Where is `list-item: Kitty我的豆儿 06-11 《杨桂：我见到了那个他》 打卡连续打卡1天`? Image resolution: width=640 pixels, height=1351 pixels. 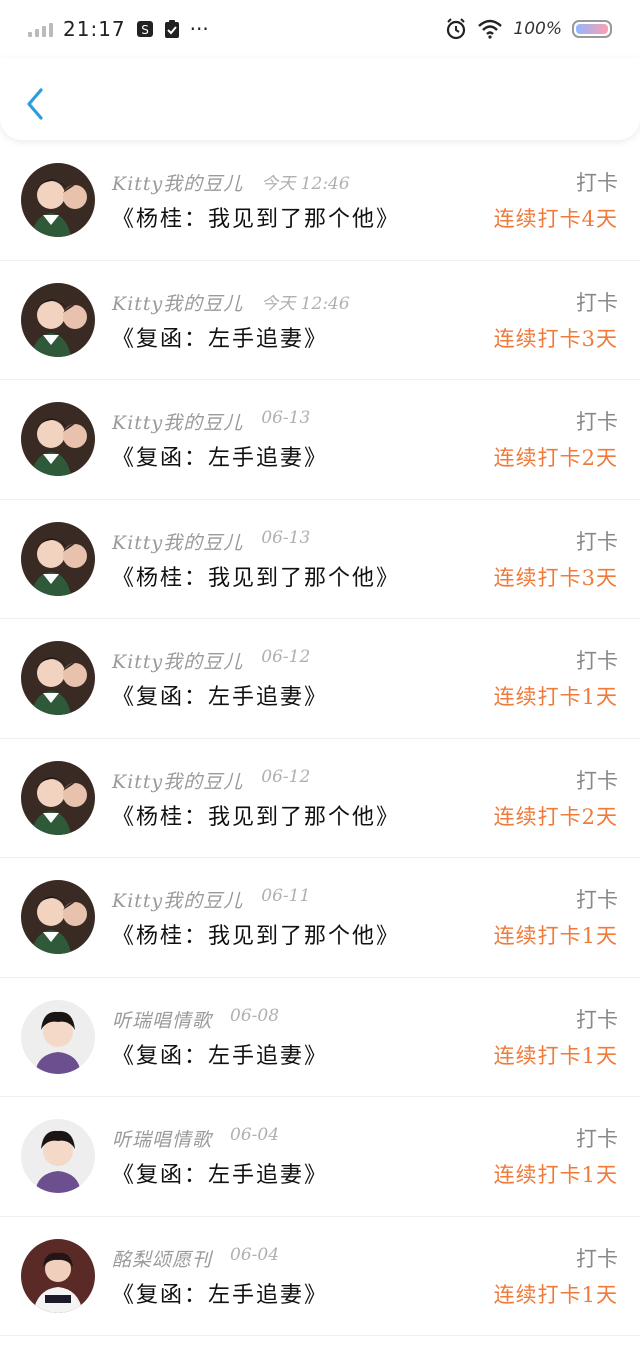 list-item: Kitty我的豆儿 06-11 《杨桂：我见到了那个他》 打卡连续打卡1天 is located at coordinates (320, 918).